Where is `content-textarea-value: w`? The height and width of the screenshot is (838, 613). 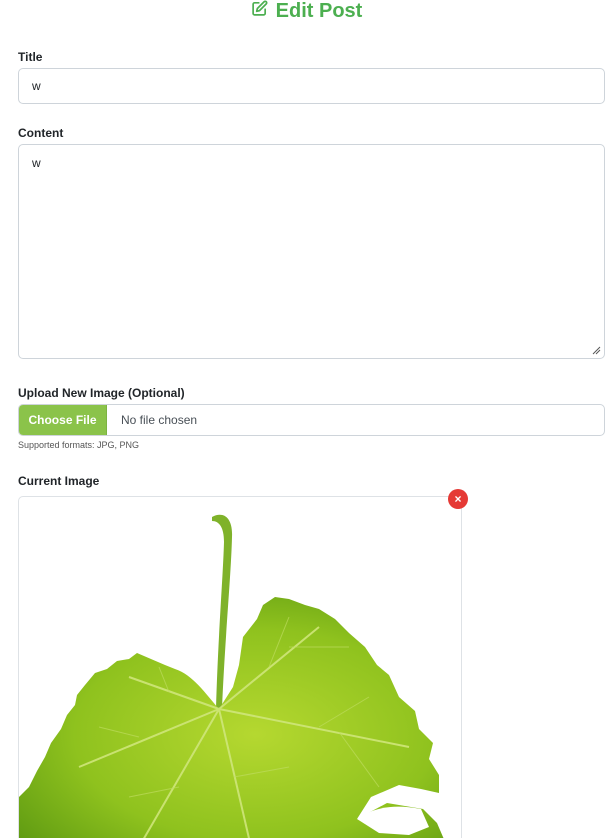
content-textarea-value: w is located at coordinates (36, 163).